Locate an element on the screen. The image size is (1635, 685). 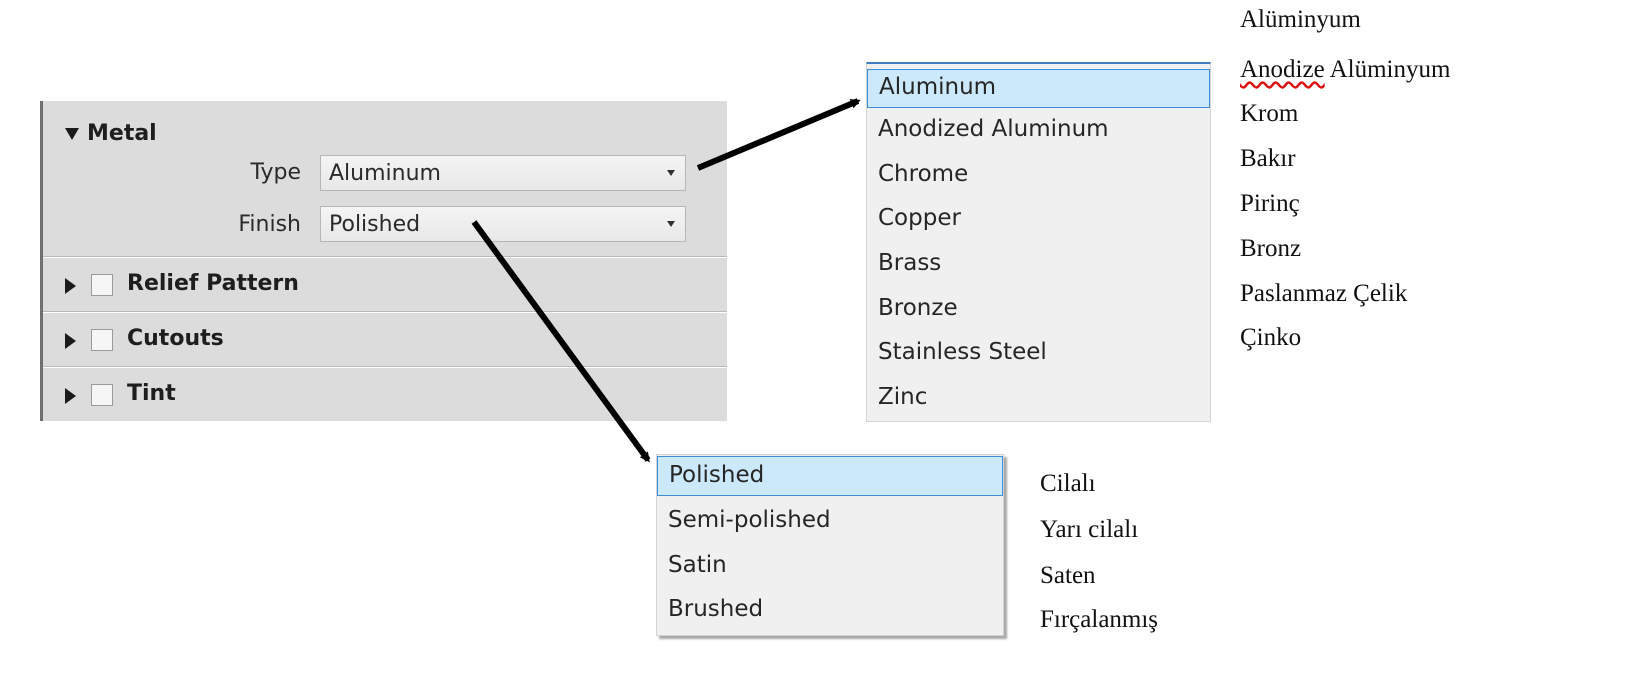
tr-type-anodized-aluminum: Anodize Alüminyum is located at coordinates (1345, 70).